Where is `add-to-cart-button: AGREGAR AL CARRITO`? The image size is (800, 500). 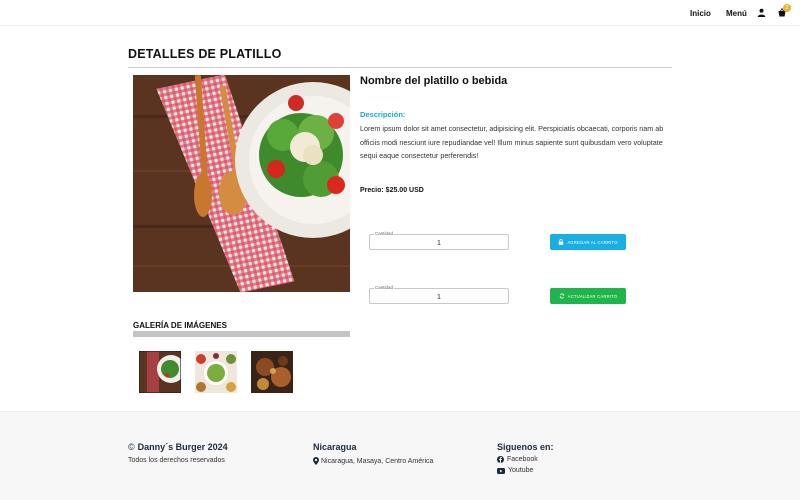 add-to-cart-button: AGREGAR AL CARRITO is located at coordinates (588, 242).